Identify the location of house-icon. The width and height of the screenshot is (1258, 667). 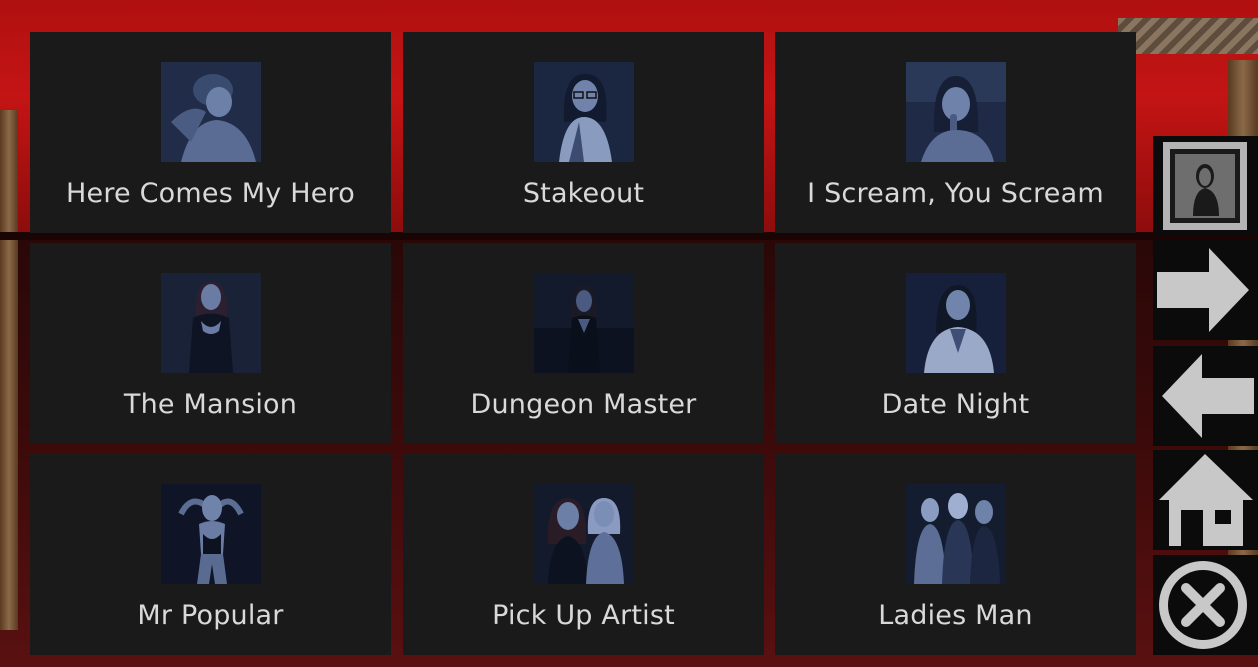
(1206, 500).